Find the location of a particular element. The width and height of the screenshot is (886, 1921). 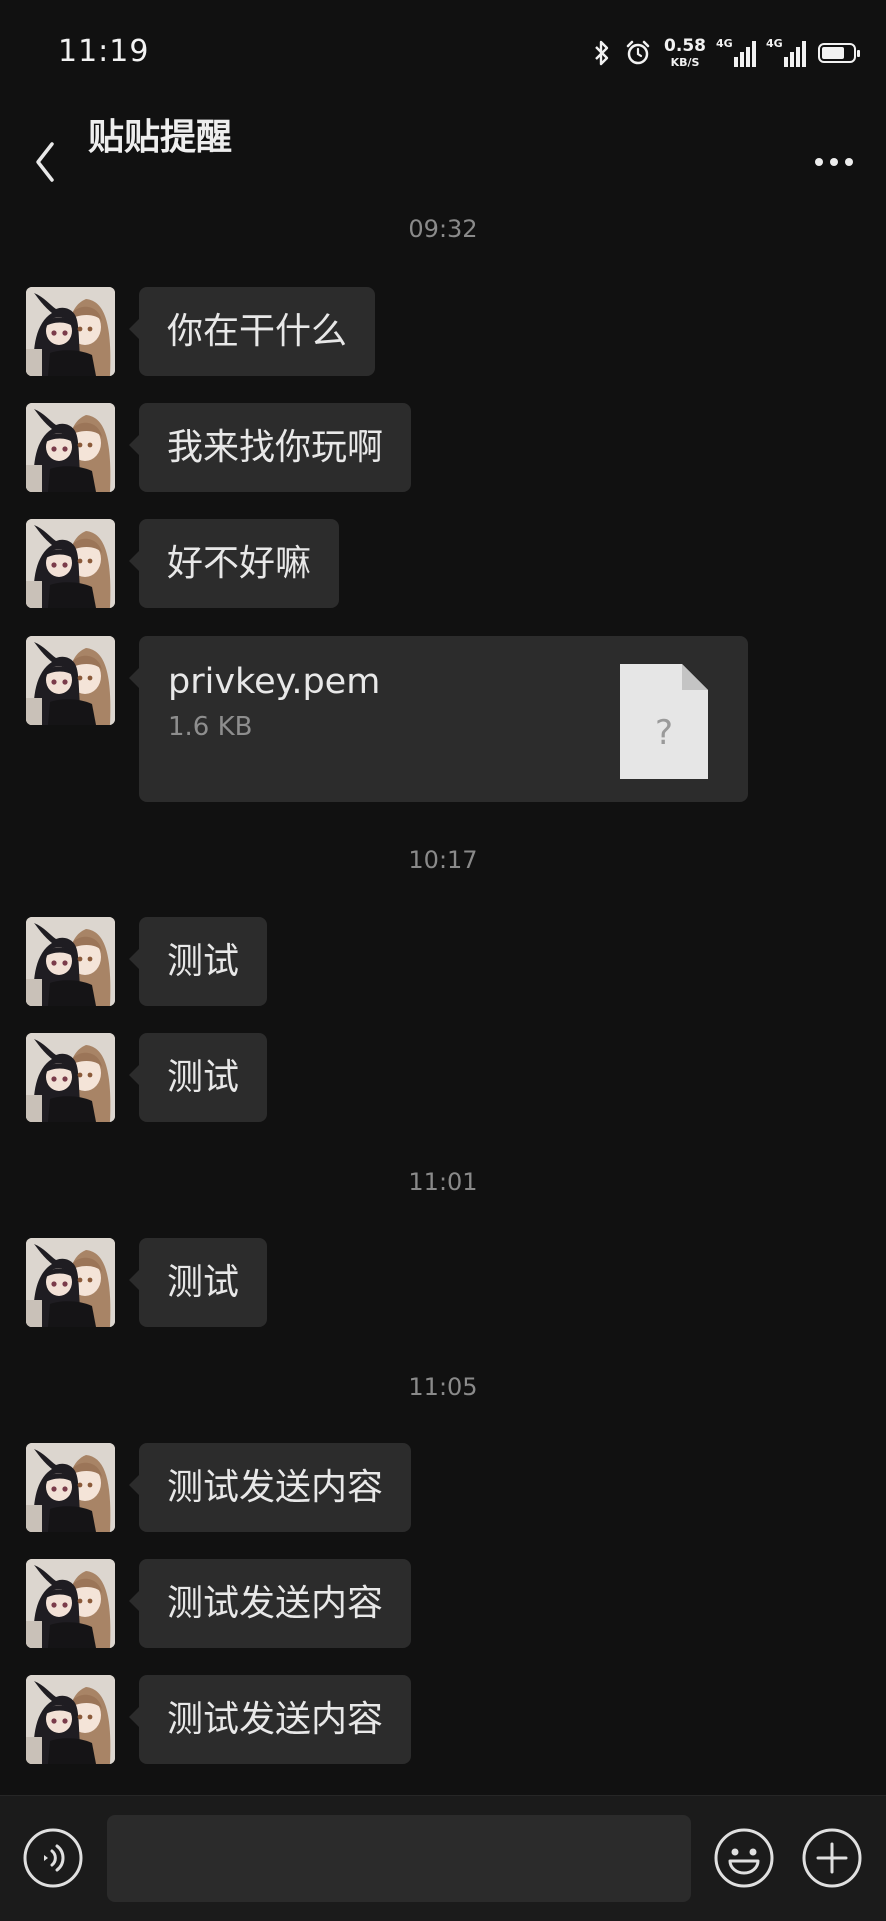

network-speed: 0.58 KB/S is located at coordinates (685, 52).